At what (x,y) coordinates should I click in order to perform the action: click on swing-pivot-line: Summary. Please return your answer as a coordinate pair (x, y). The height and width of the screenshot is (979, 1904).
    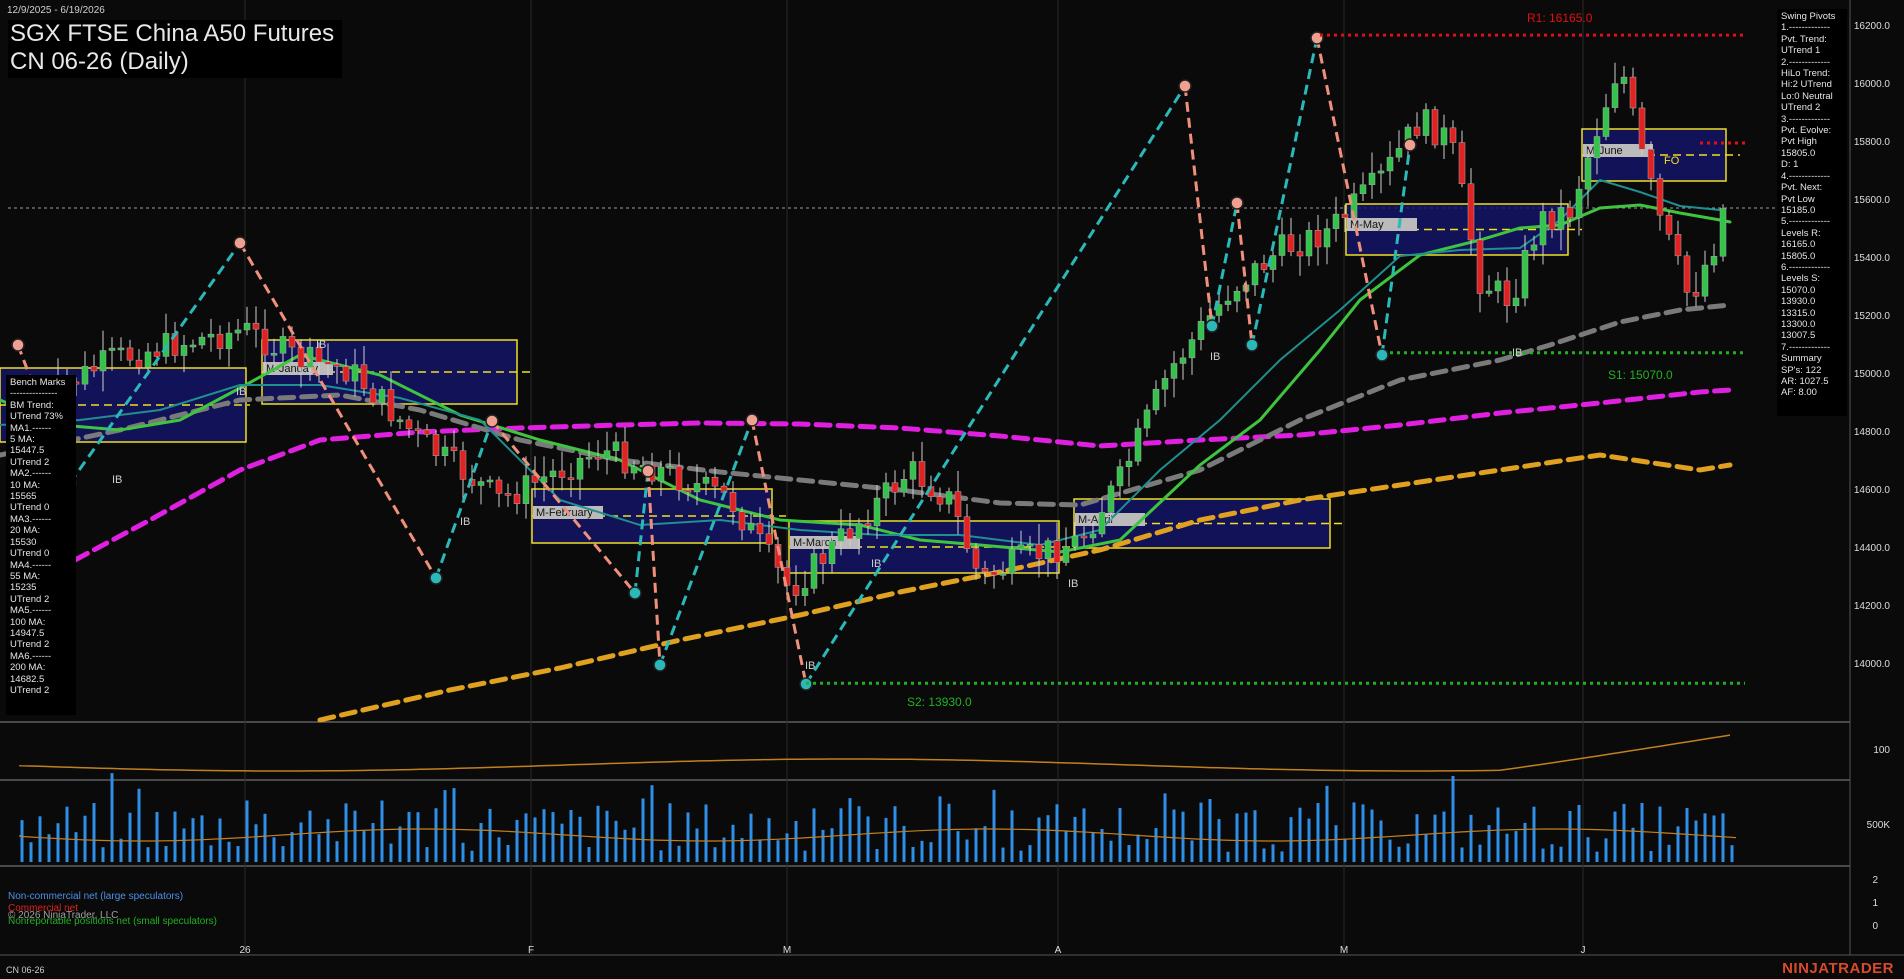
    Looking at the image, I should click on (1801, 359).